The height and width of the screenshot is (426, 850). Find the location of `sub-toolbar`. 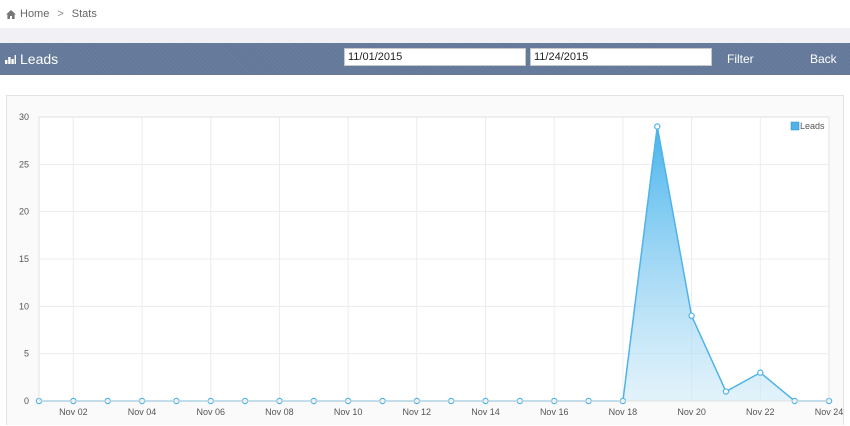

sub-toolbar is located at coordinates (425, 35).